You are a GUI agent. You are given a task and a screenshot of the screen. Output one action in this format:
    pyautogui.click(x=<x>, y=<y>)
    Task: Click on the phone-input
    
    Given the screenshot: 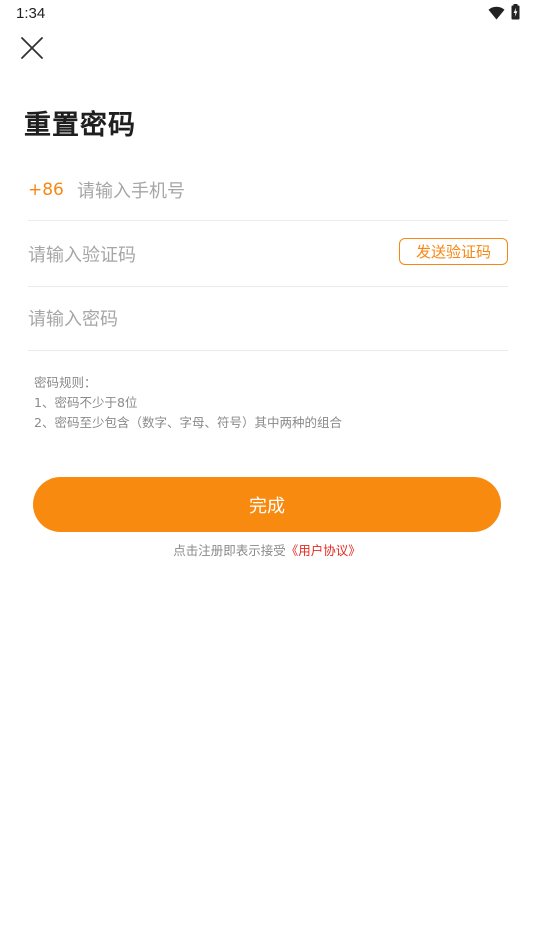 What is the action you would take?
    pyautogui.click(x=227, y=191)
    